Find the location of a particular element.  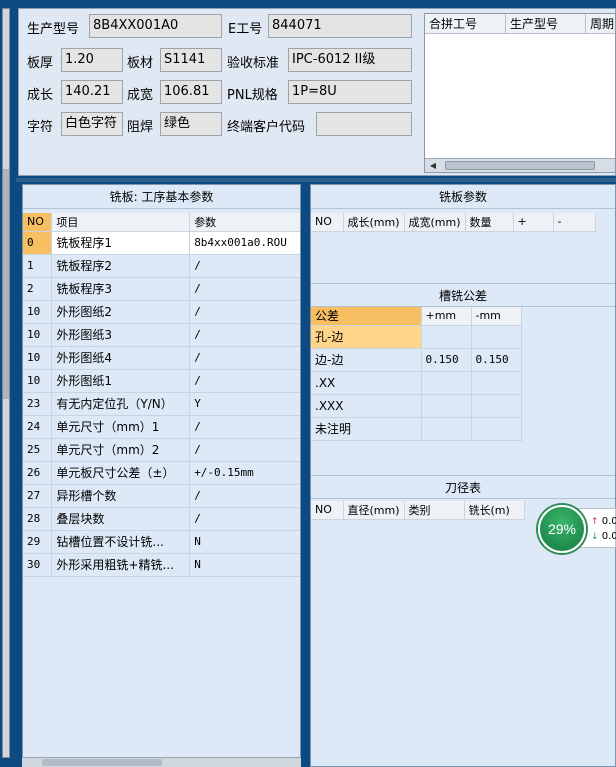

panel-splitter is located at coordinates (305, 475).